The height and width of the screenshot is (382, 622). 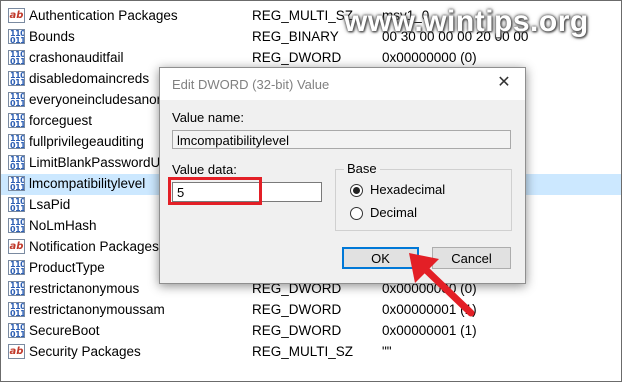 I want to click on hexadecimal-radio, so click(x=356, y=190).